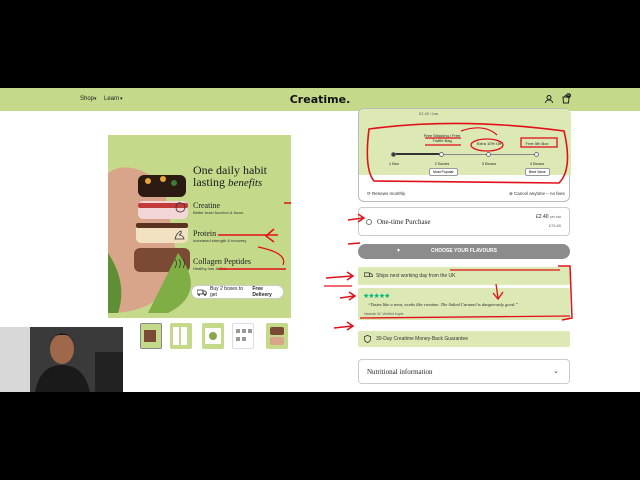  Describe the element at coordinates (568, 95) in the screenshot. I see `cart-count-badge: 0` at that location.